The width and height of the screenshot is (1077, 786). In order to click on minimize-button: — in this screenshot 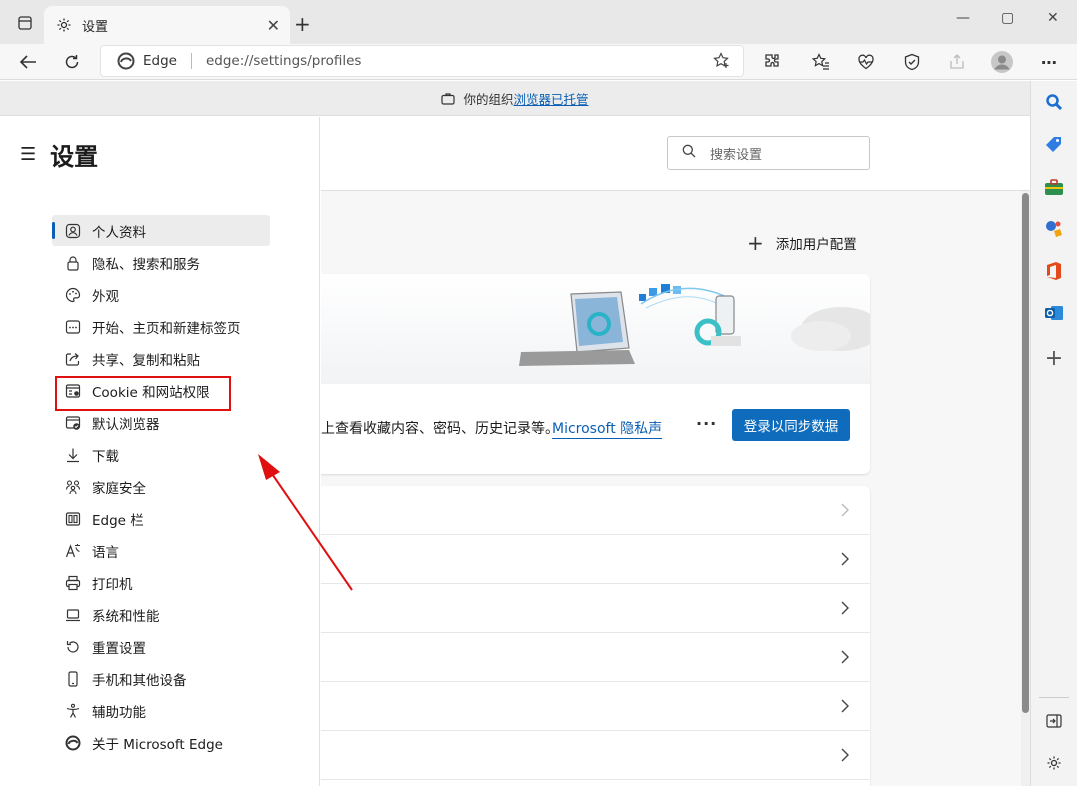, I will do `click(963, 18)`.